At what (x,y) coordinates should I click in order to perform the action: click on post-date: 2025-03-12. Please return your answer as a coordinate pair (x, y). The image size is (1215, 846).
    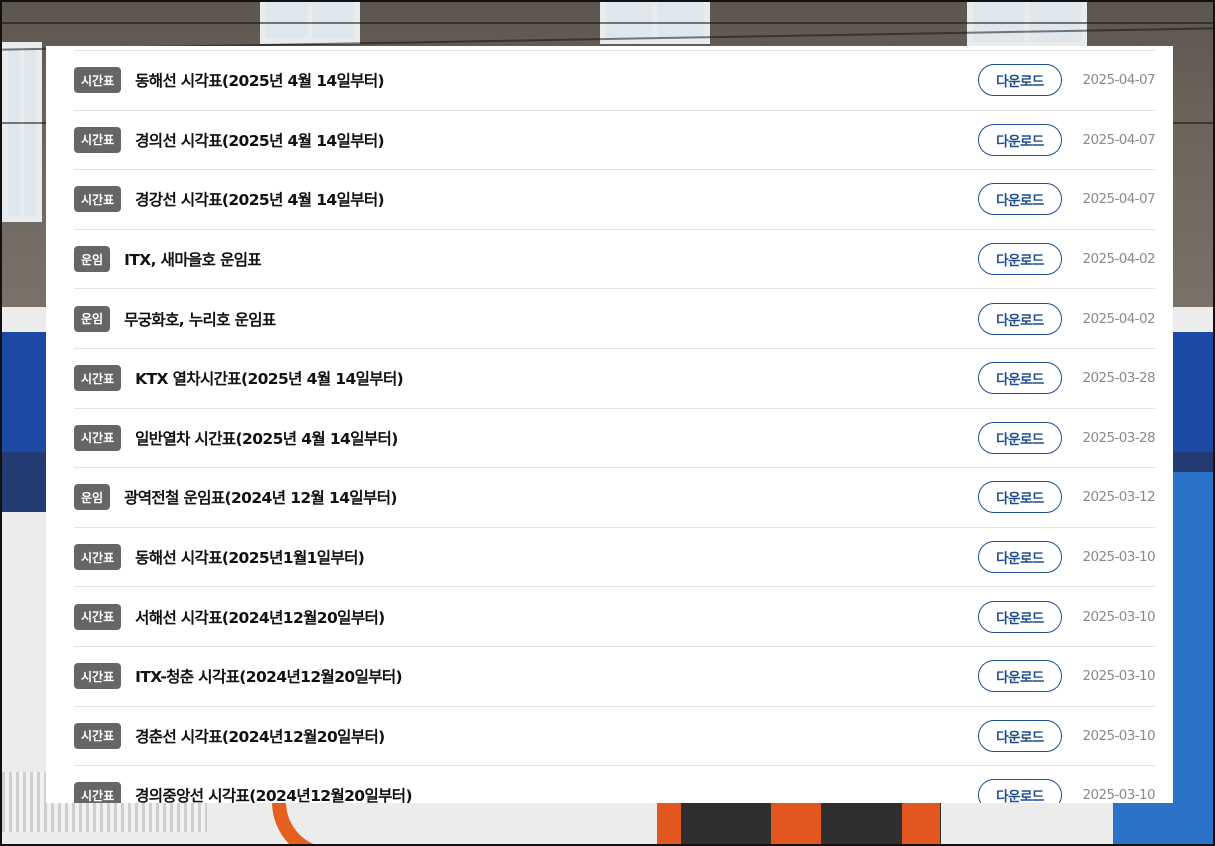
    Looking at the image, I should click on (1119, 497).